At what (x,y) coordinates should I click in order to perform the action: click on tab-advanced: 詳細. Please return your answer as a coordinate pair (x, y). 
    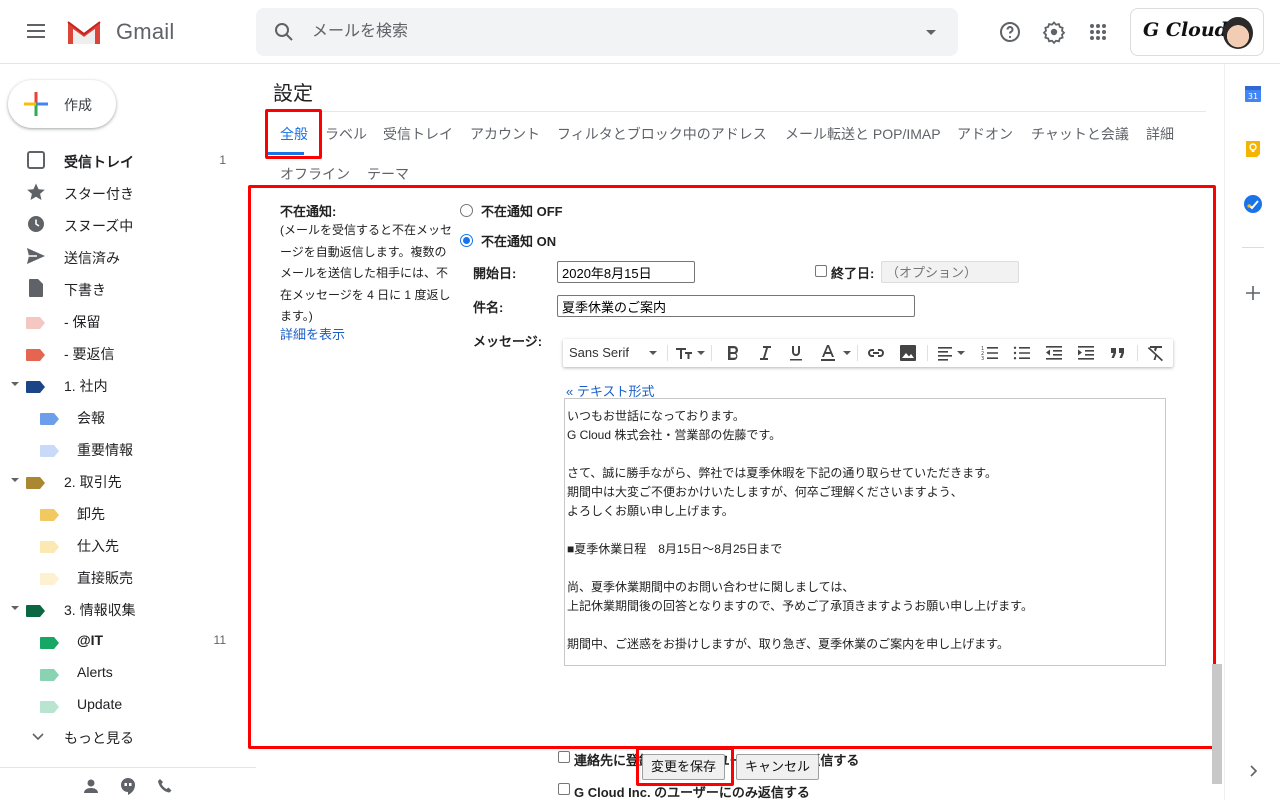
    Looking at the image, I should click on (1160, 134).